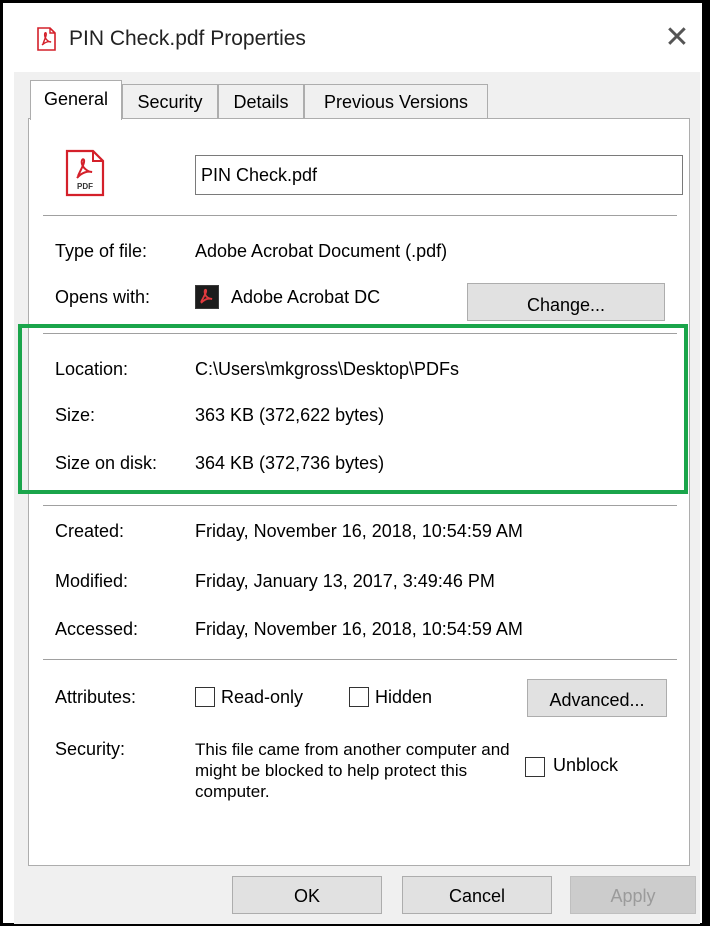 Image resolution: width=710 pixels, height=926 pixels. Describe the element at coordinates (103, 297) in the screenshot. I see `opens-with-label: Opens with:` at that location.